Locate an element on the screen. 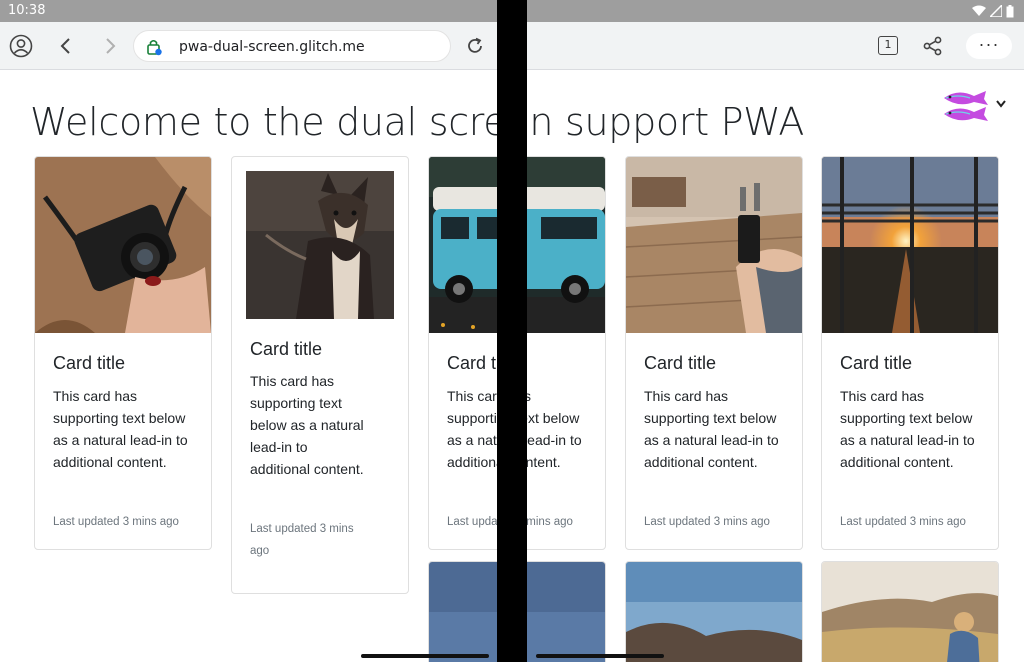  profile-button is located at coordinates (21, 46).